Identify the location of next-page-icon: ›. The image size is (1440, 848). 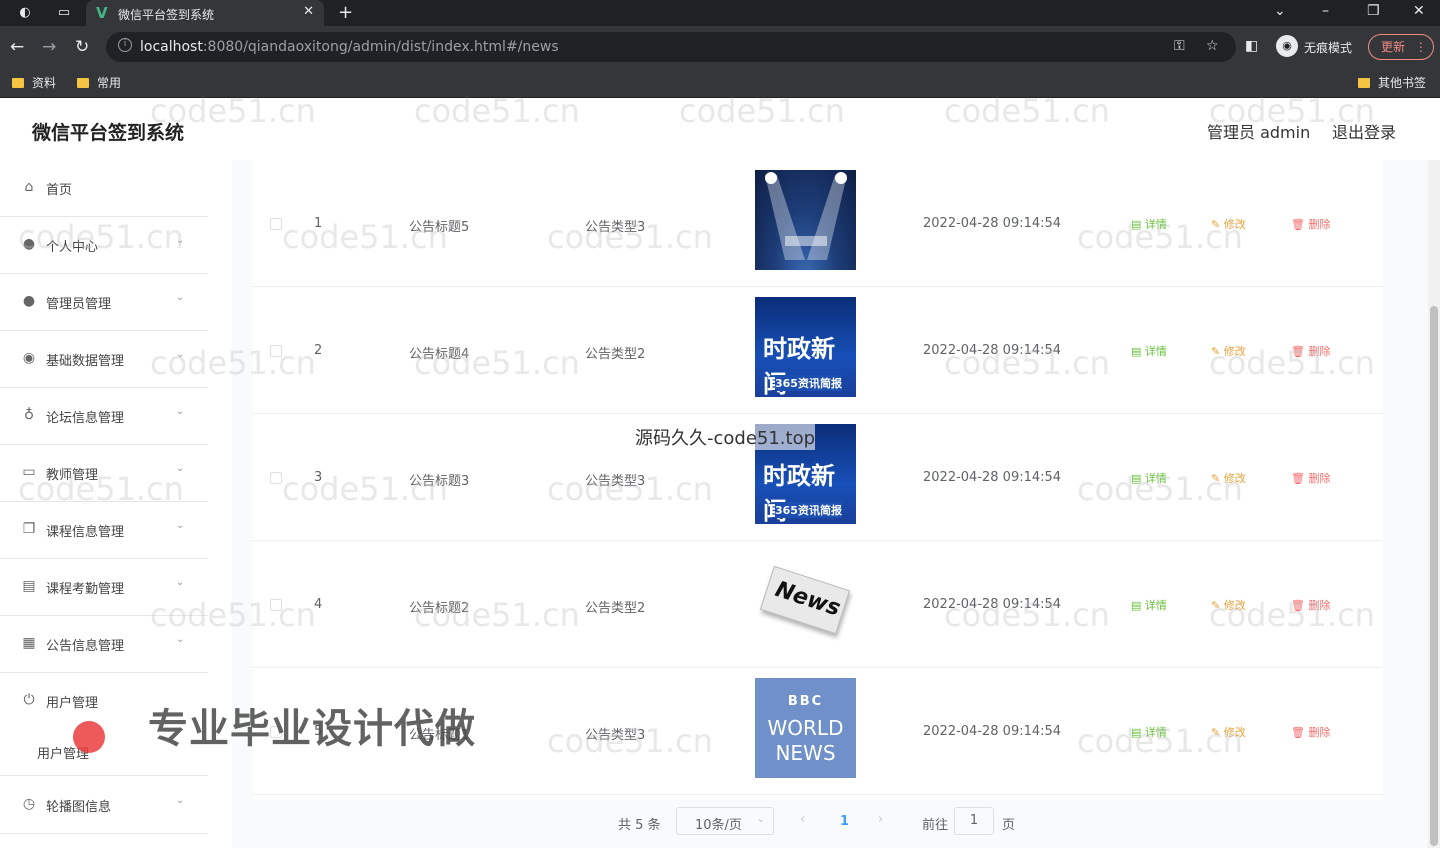
(880, 819).